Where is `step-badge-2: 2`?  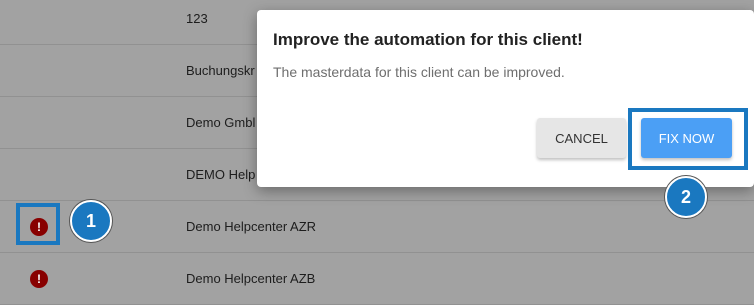 step-badge-2: 2 is located at coordinates (686, 197).